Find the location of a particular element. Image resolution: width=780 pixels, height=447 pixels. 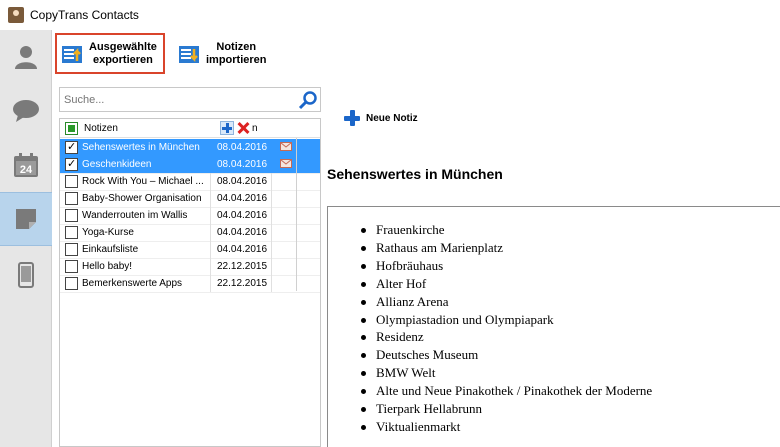

row-separator is located at coordinates (190, 292).